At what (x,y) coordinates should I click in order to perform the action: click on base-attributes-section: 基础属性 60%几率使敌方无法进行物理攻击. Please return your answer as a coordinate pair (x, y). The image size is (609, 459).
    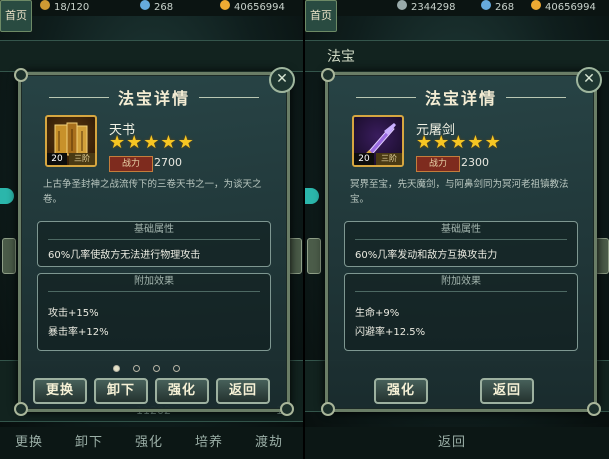
    Looking at the image, I should click on (154, 244).